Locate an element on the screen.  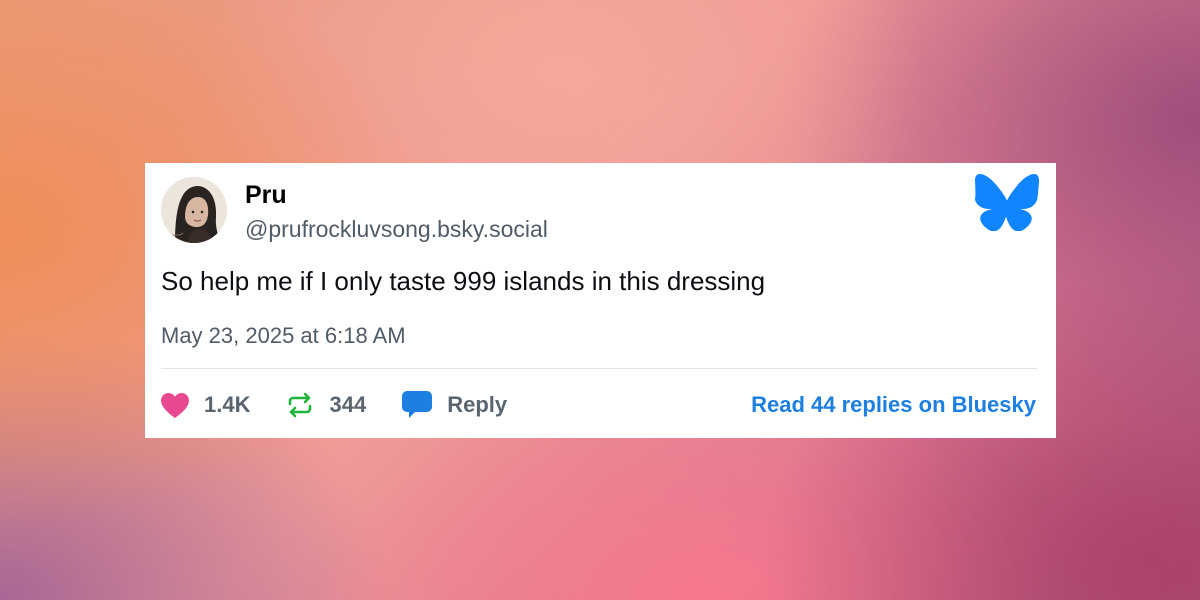
reply-button: Reply is located at coordinates (454, 405).